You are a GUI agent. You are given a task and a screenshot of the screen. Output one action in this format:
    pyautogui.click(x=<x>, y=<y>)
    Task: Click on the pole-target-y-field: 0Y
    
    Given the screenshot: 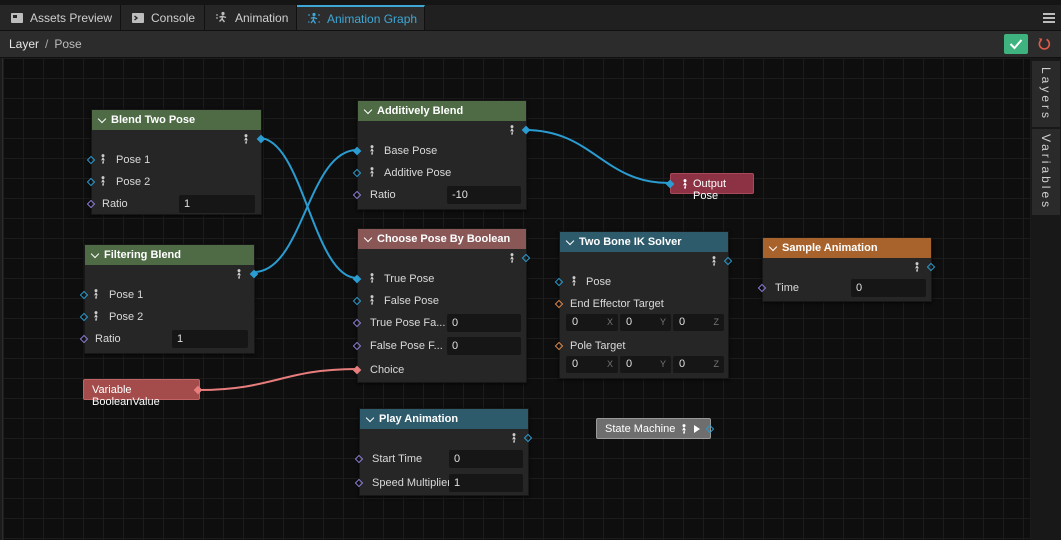 What is the action you would take?
    pyautogui.click(x=645, y=364)
    